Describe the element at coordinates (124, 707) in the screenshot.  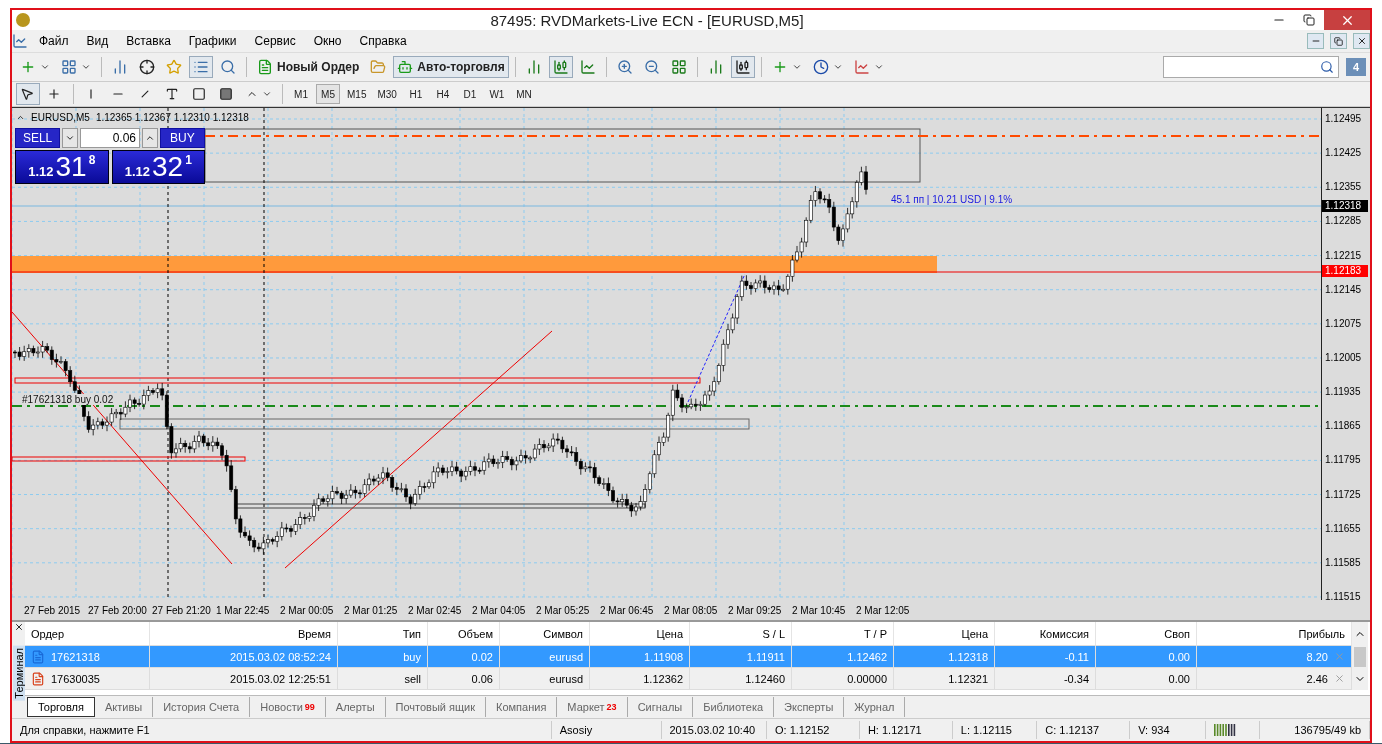
I see `terminal-tab: Активы` at that location.